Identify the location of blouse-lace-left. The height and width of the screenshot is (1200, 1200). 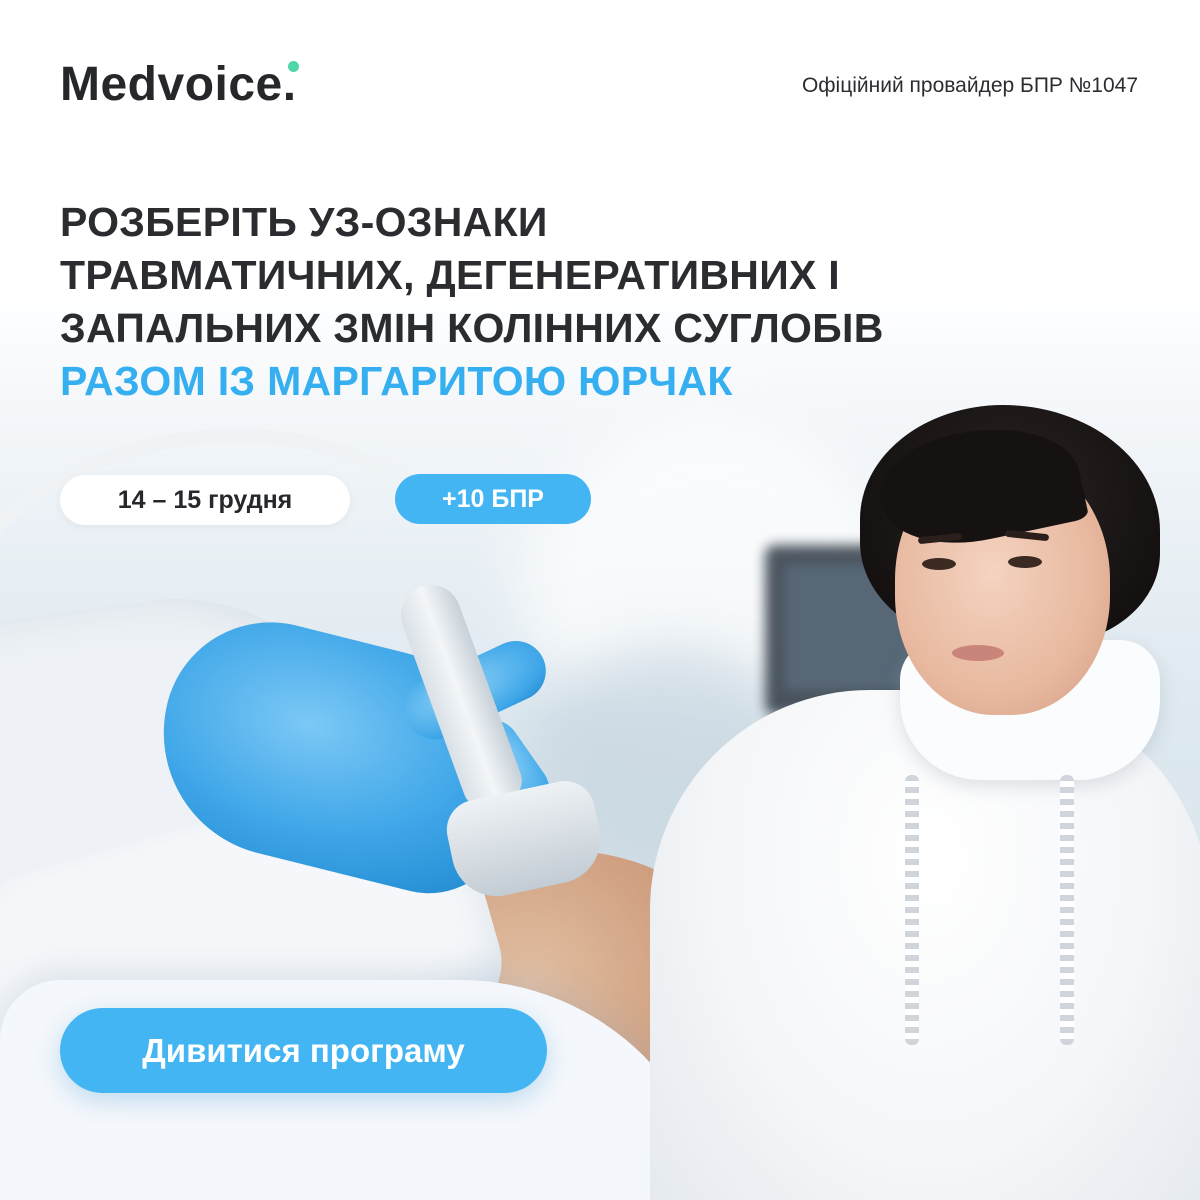
(912, 910).